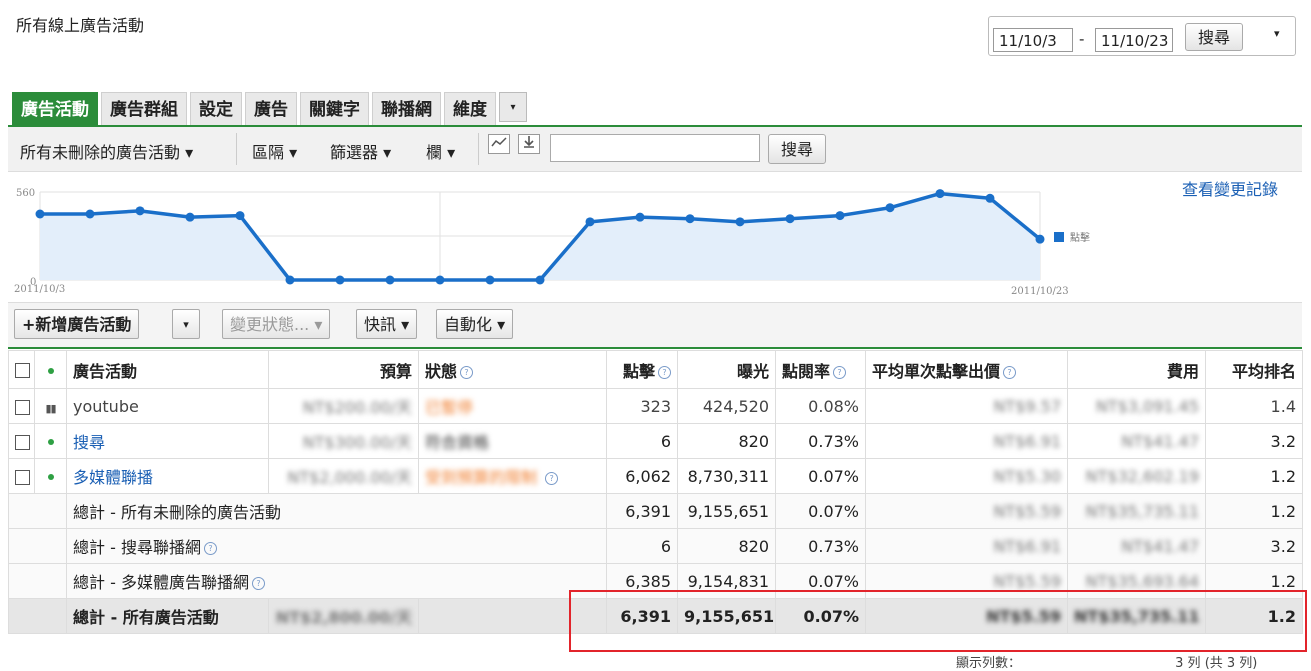 This screenshot has width=1311, height=671. Describe the element at coordinates (276, 324) in the screenshot. I see `change-status-button: 變更狀態... ▾` at that location.